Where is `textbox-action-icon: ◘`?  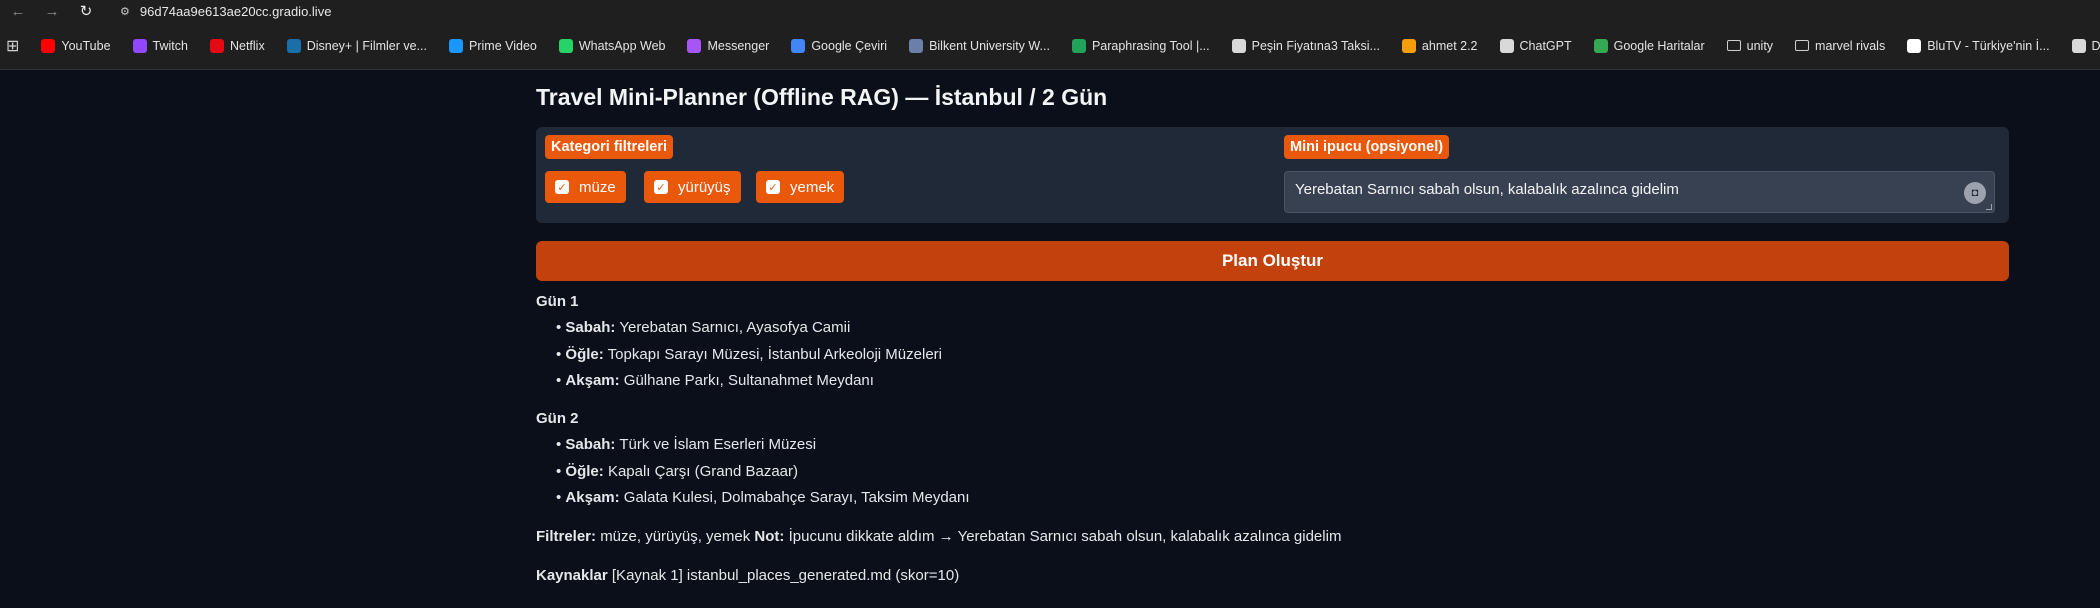 textbox-action-icon: ◘ is located at coordinates (1975, 193).